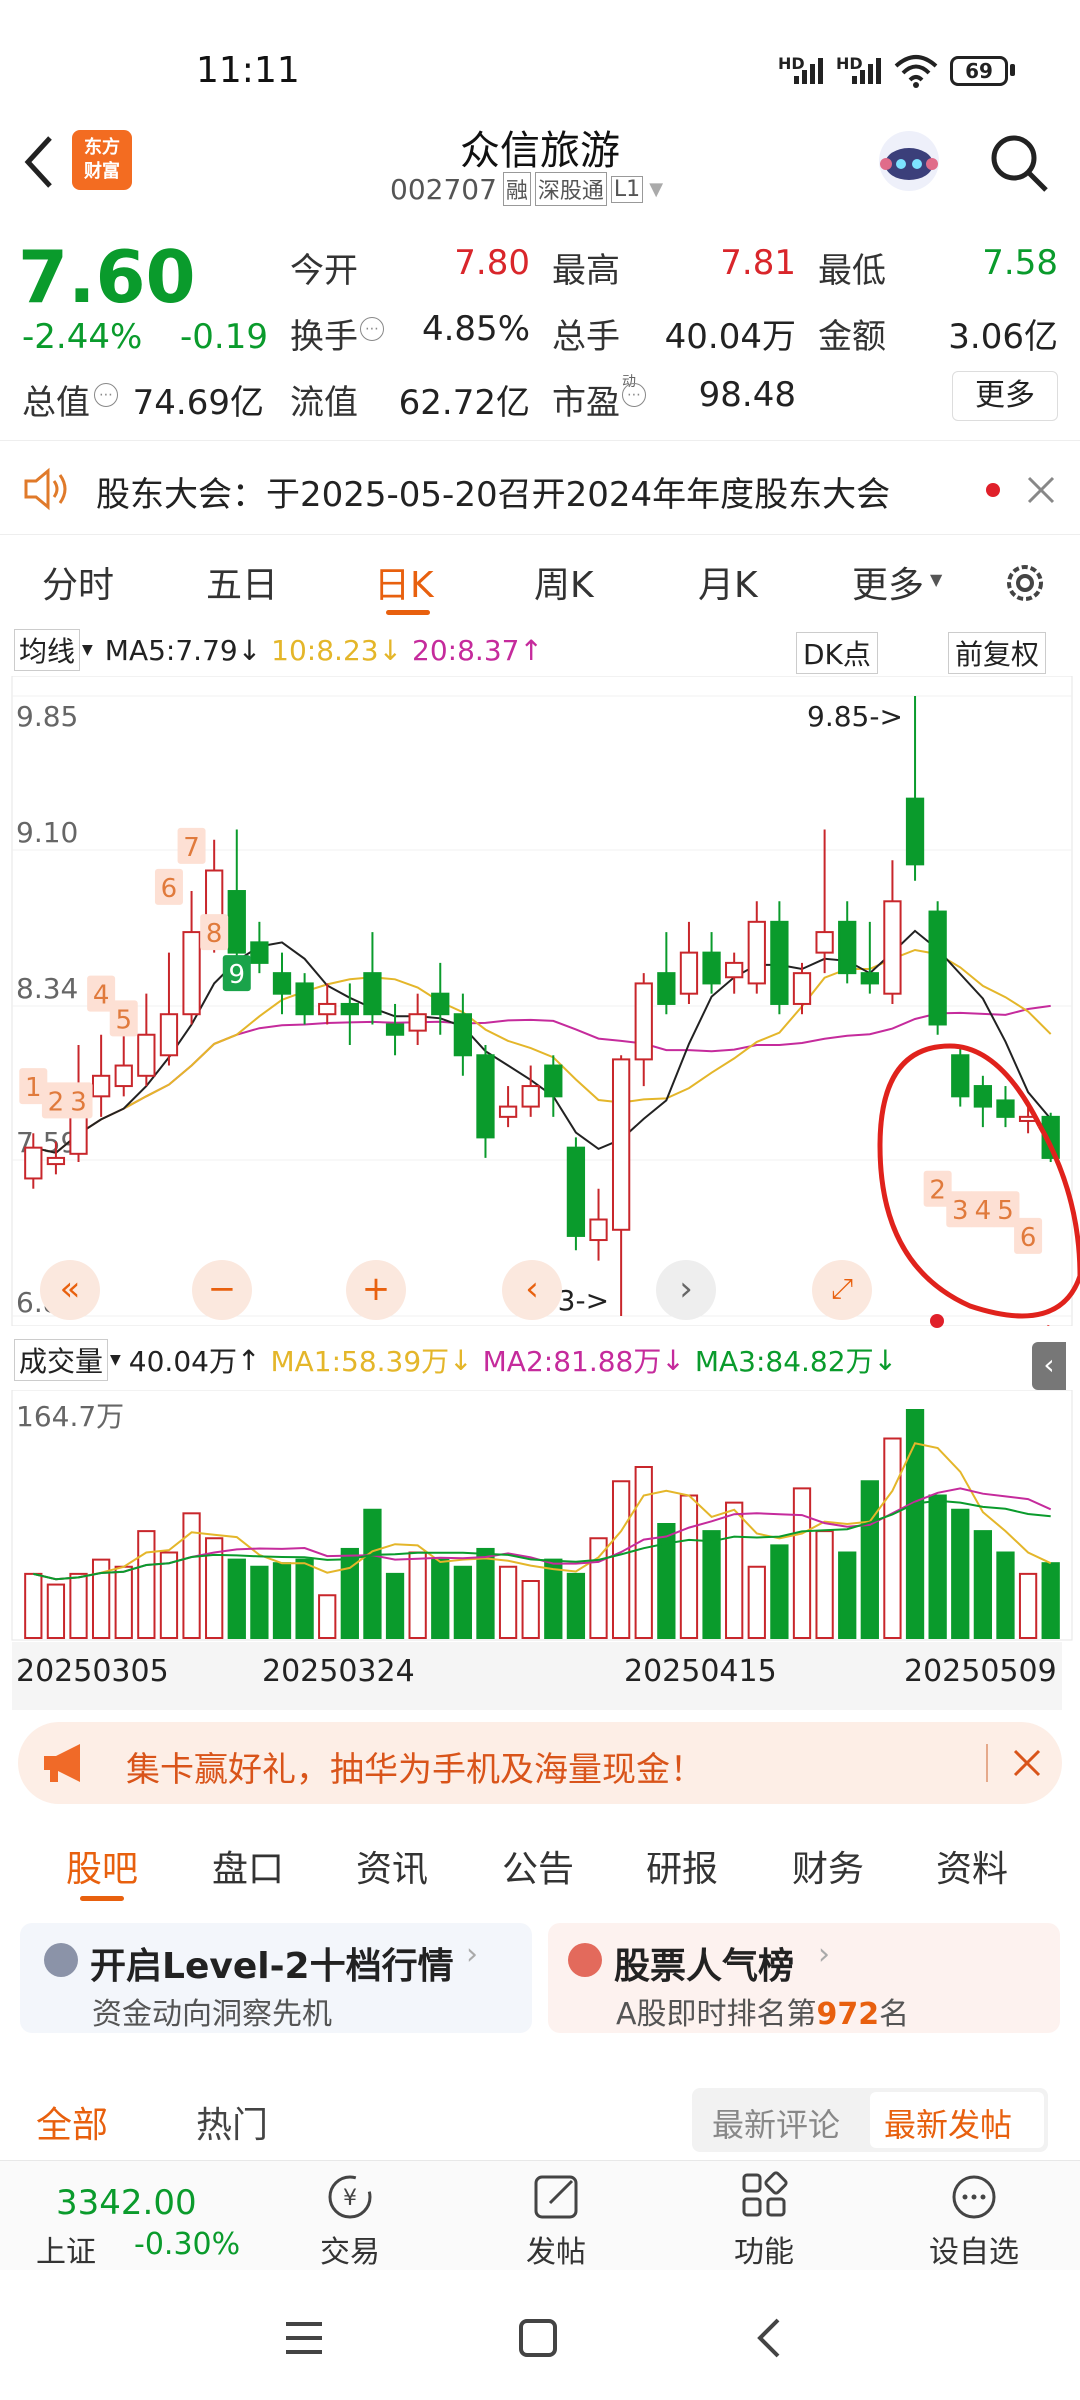 This screenshot has width=1080, height=2400. What do you see at coordinates (404, 582) in the screenshot?
I see `tab-daily-k: 日K` at bounding box center [404, 582].